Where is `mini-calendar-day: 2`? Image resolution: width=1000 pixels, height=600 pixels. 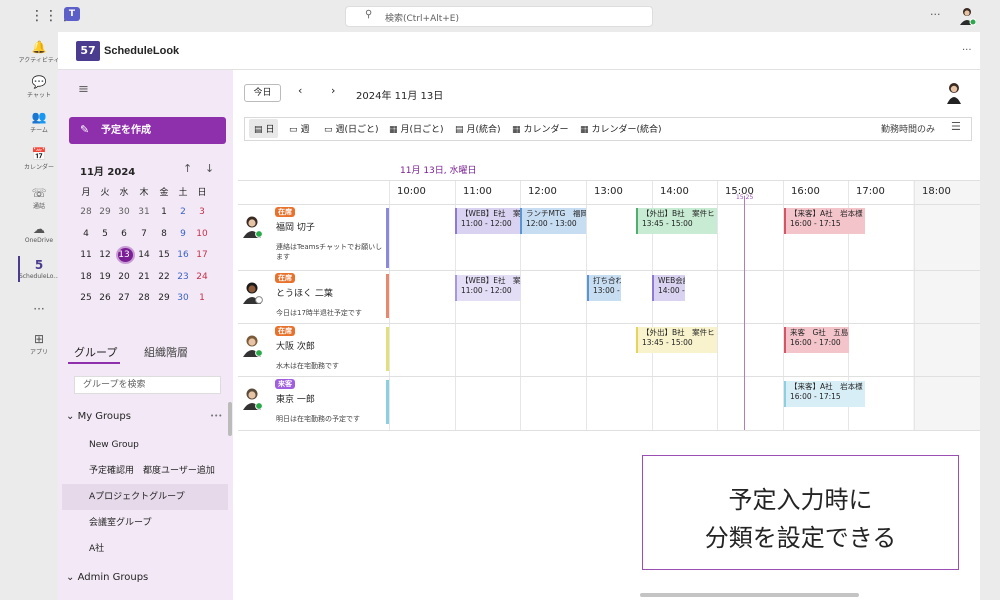
mini-calendar-day: 2 is located at coordinates (183, 212).